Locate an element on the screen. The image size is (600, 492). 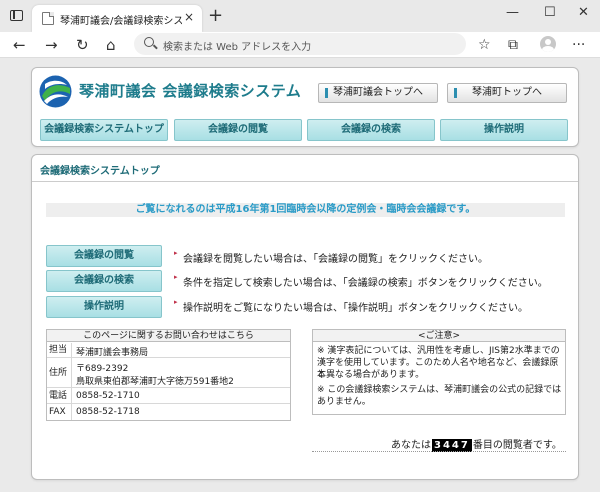
profile-avatar is located at coordinates (548, 44).